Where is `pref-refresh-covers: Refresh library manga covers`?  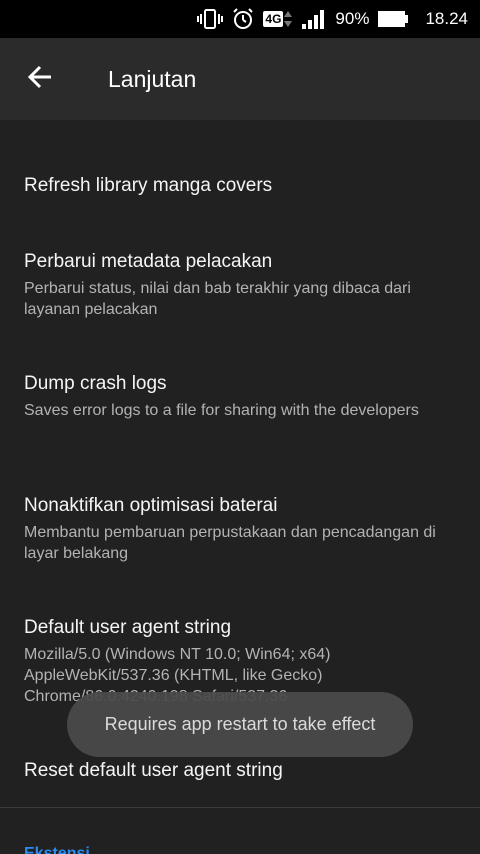 pref-refresh-covers: Refresh library manga covers is located at coordinates (240, 186).